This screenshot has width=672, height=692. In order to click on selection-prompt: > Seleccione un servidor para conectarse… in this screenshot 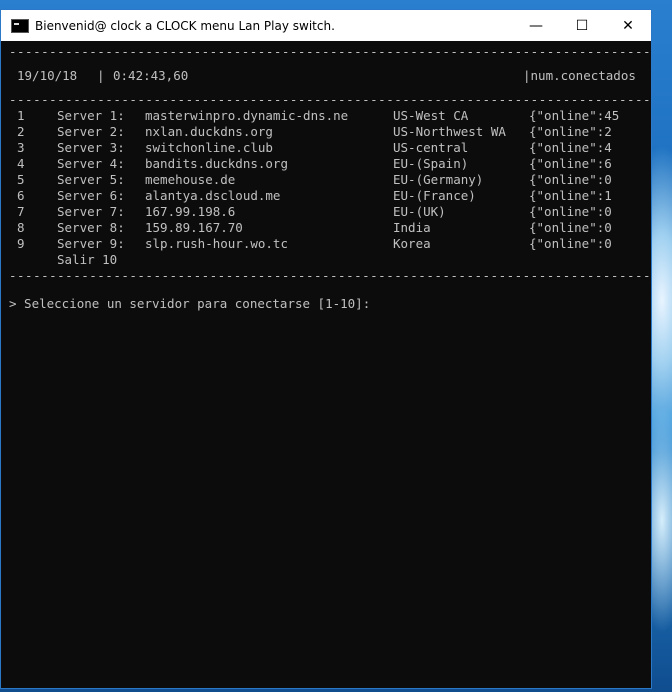, I will do `click(326, 304)`.